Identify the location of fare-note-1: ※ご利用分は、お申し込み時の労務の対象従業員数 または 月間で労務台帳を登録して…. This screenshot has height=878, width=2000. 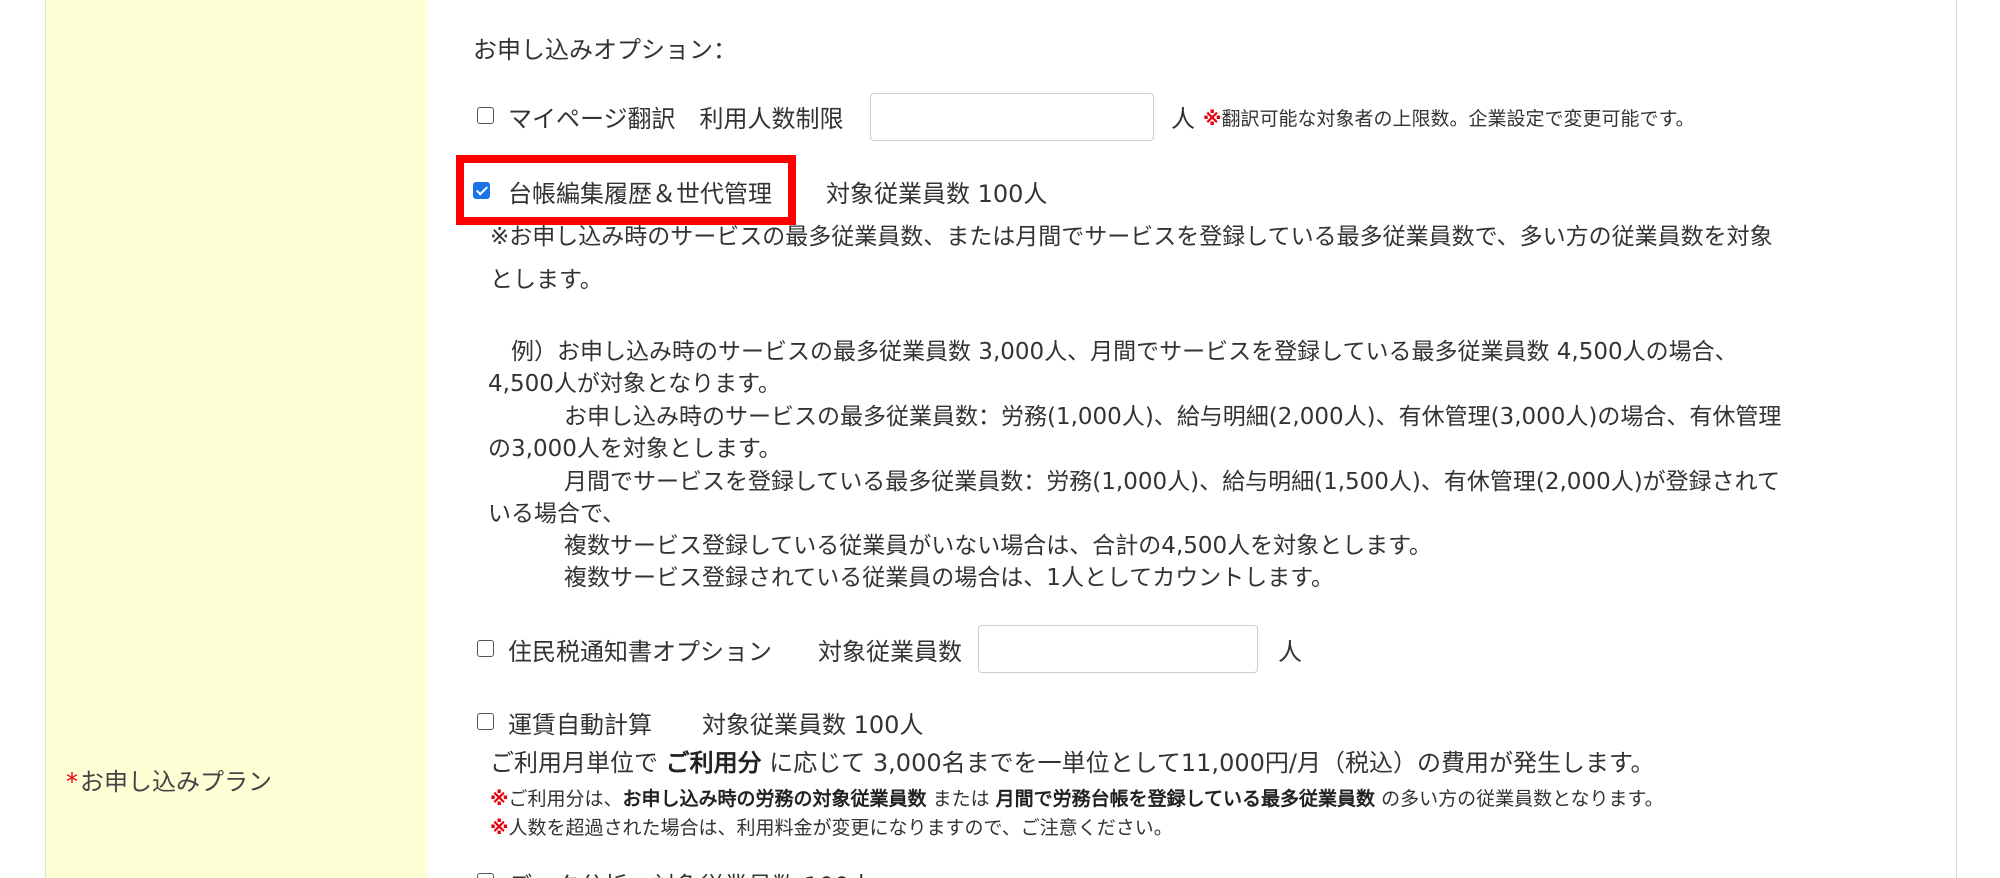
(1077, 797).